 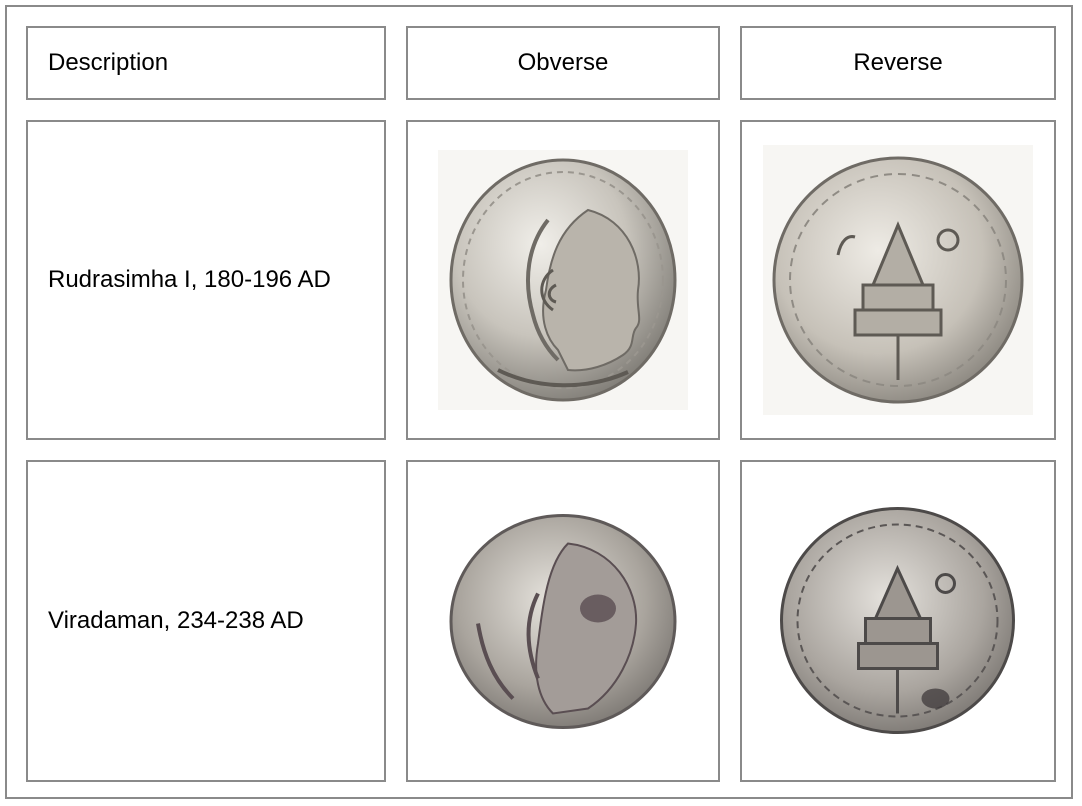 What do you see at coordinates (206, 63) in the screenshot?
I see `header-description: Description` at bounding box center [206, 63].